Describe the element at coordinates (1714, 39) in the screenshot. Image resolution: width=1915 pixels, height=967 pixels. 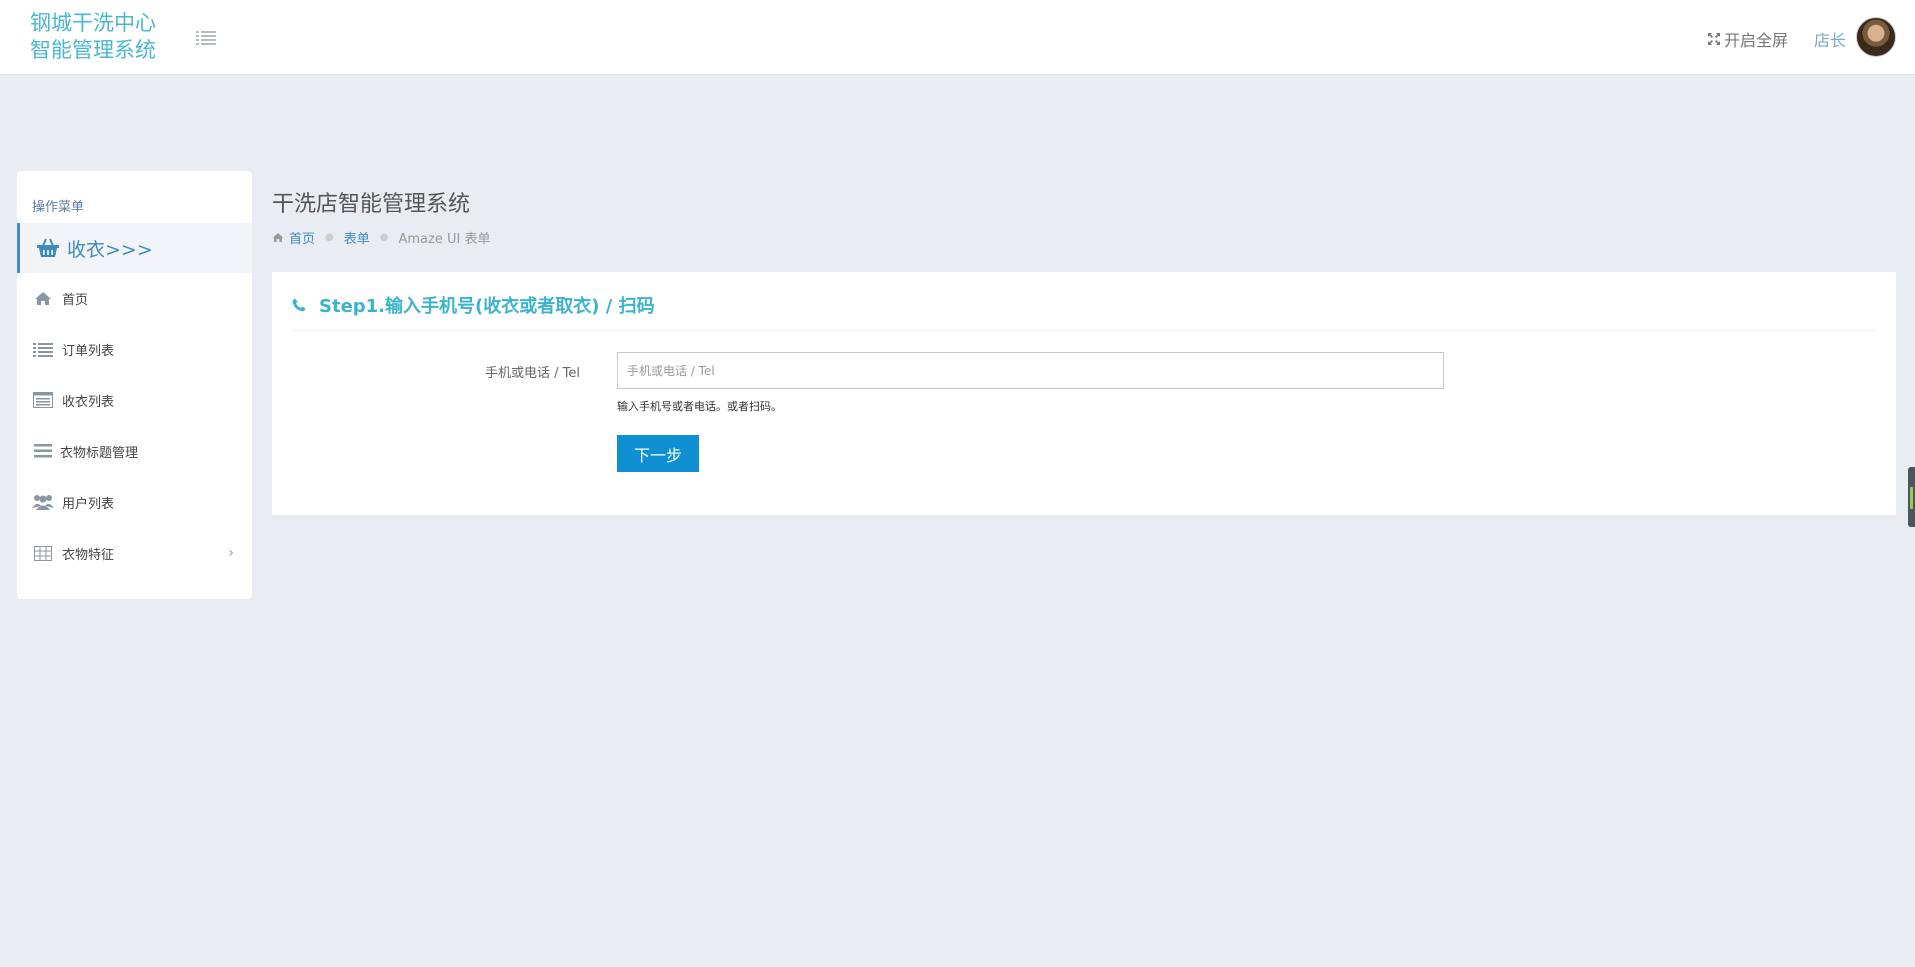
I see `expand-icon` at that location.